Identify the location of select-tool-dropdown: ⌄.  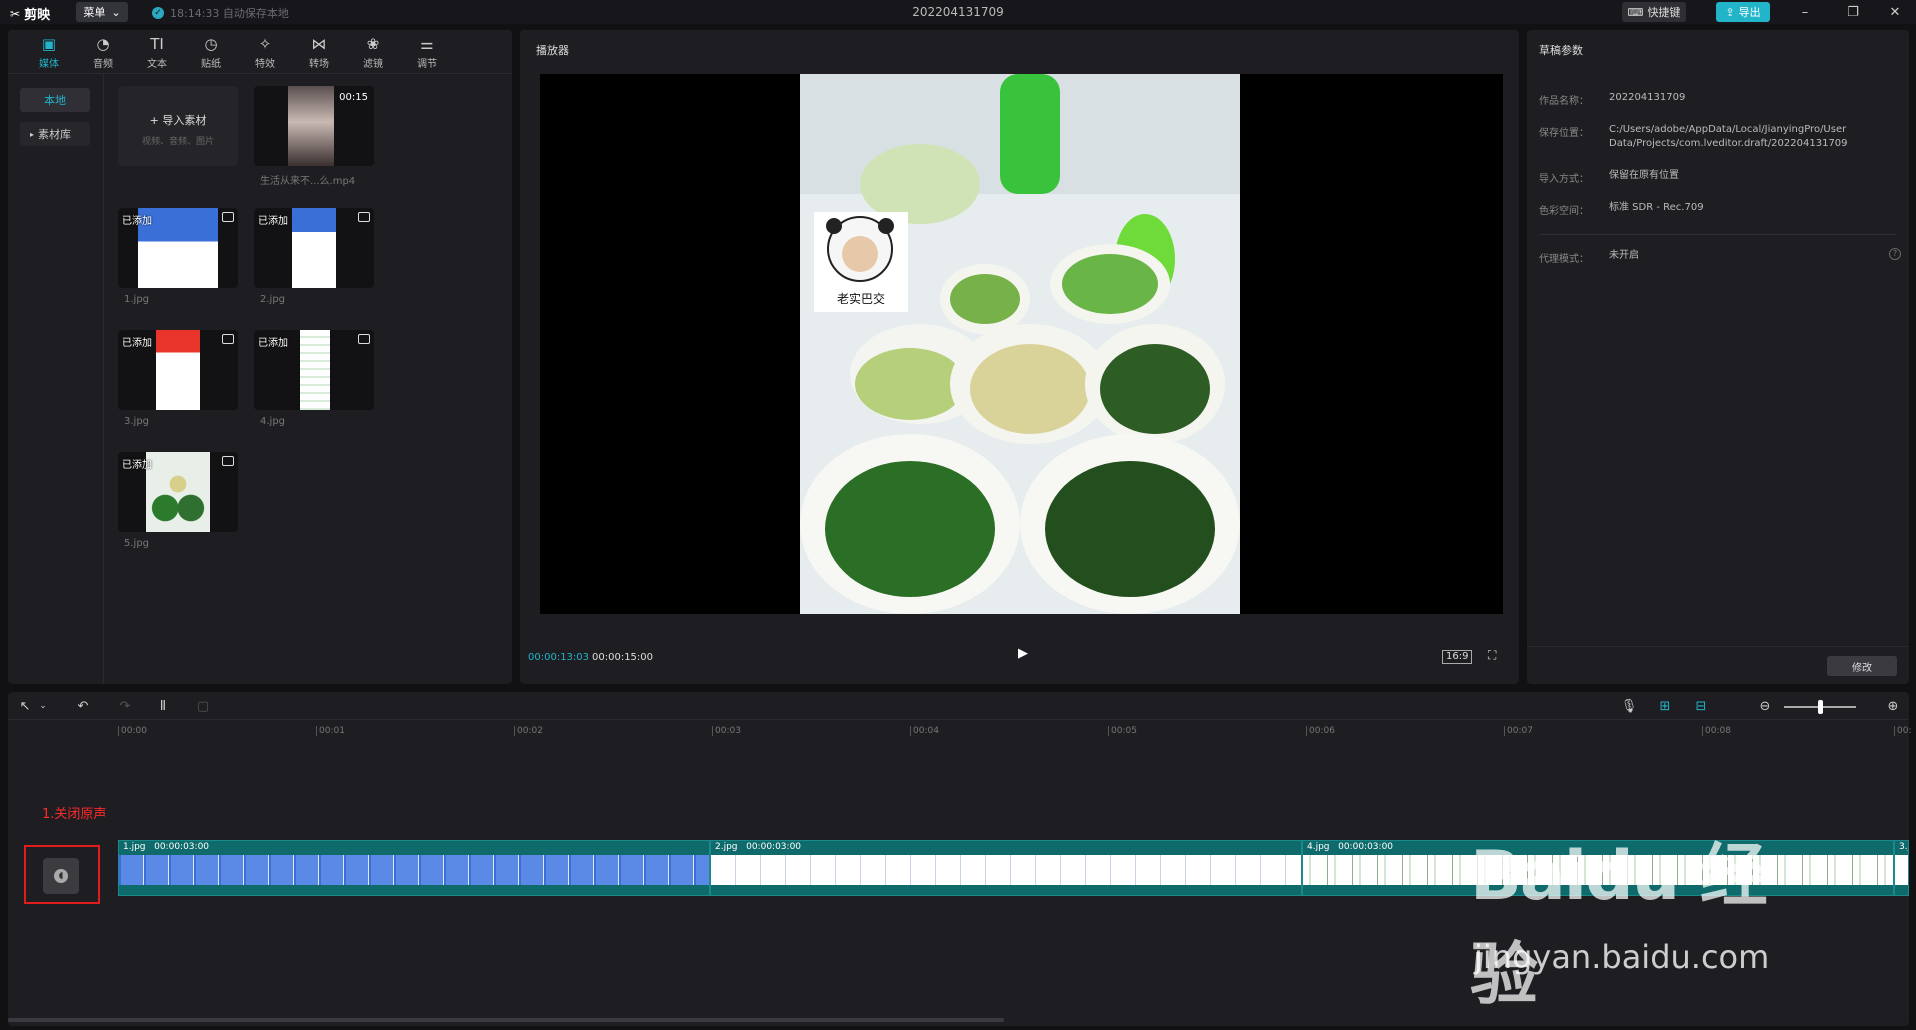
(43, 706).